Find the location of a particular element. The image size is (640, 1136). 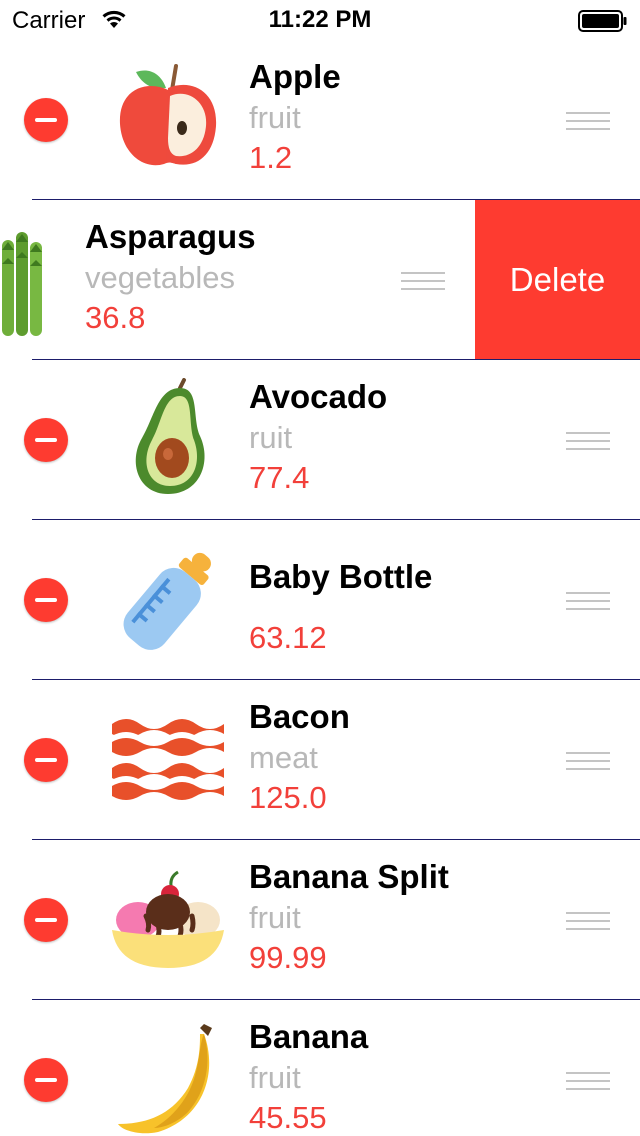

row-value: 77.4 is located at coordinates (279, 477).